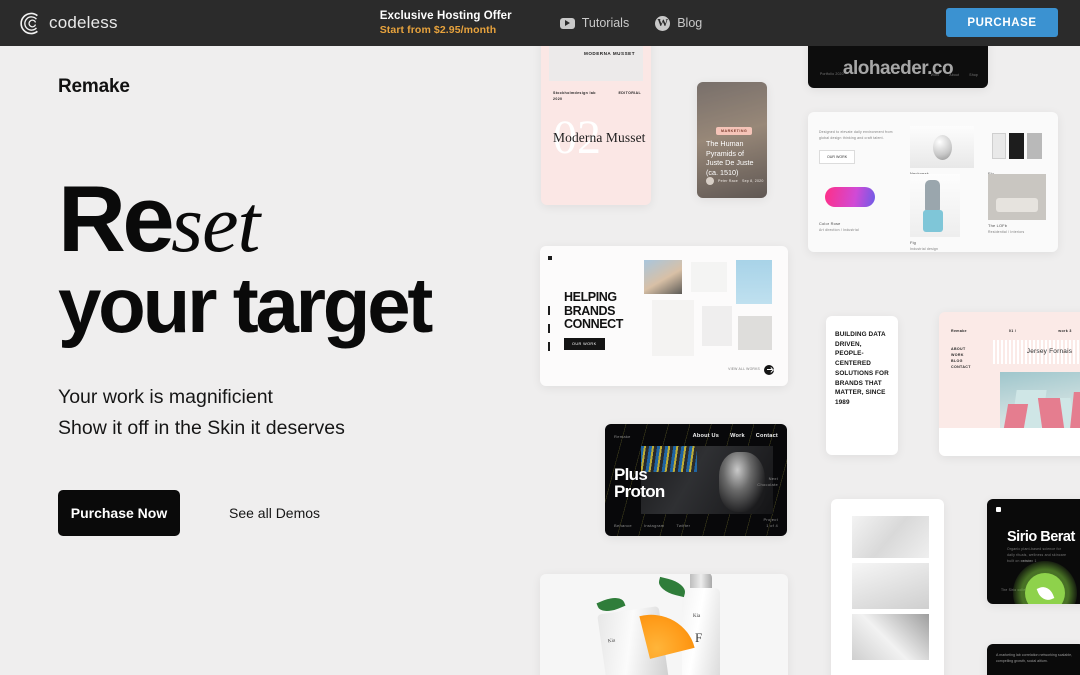 This screenshot has height=675, width=1080. I want to click on products-our-work-button: OUR WORK, so click(837, 156).